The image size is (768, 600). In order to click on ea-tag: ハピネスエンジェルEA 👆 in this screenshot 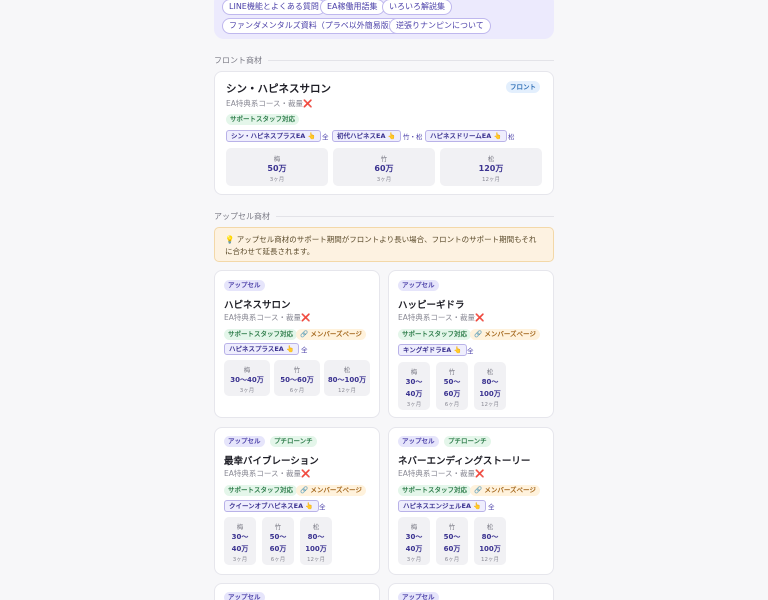, I will do `click(442, 506)`.